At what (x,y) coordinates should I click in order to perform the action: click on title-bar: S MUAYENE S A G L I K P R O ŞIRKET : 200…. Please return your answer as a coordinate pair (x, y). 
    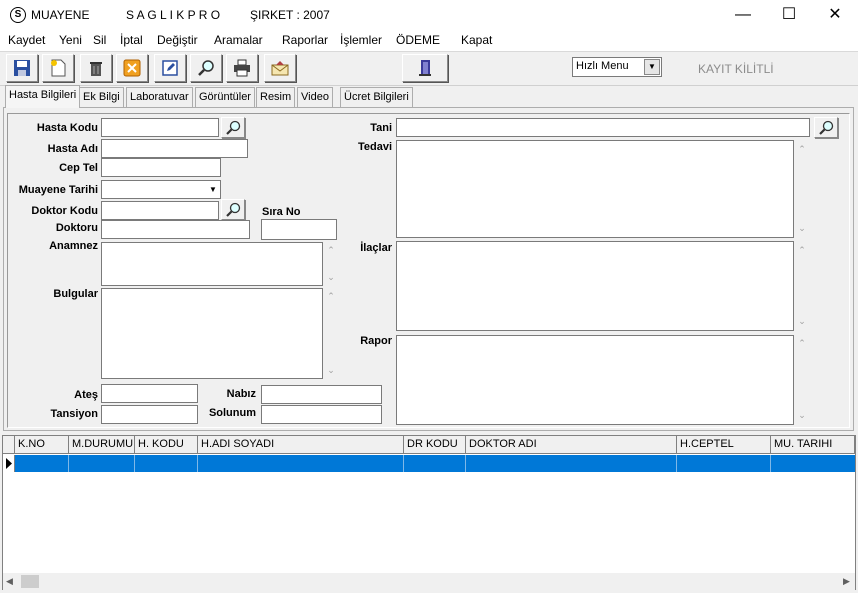
    Looking at the image, I should click on (429, 15).